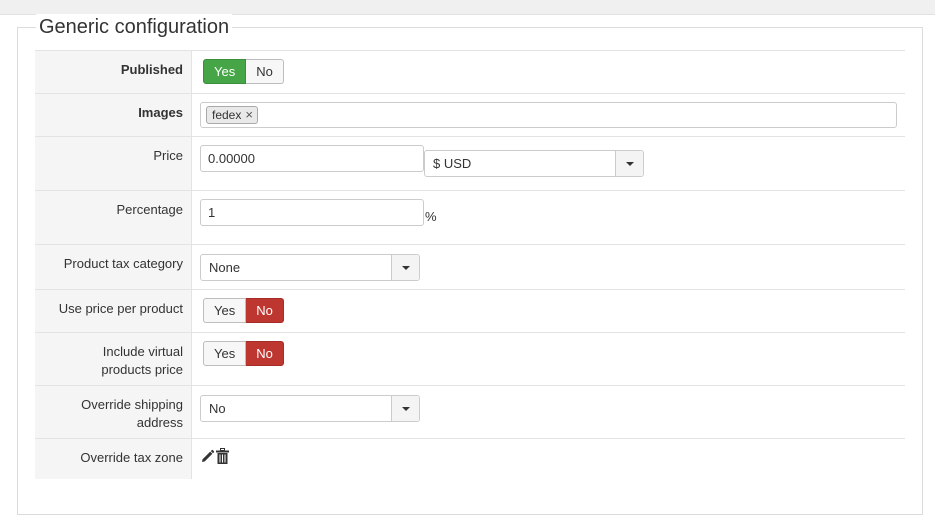  What do you see at coordinates (225, 71) in the screenshot?
I see `published-yes-button: Yes` at bounding box center [225, 71].